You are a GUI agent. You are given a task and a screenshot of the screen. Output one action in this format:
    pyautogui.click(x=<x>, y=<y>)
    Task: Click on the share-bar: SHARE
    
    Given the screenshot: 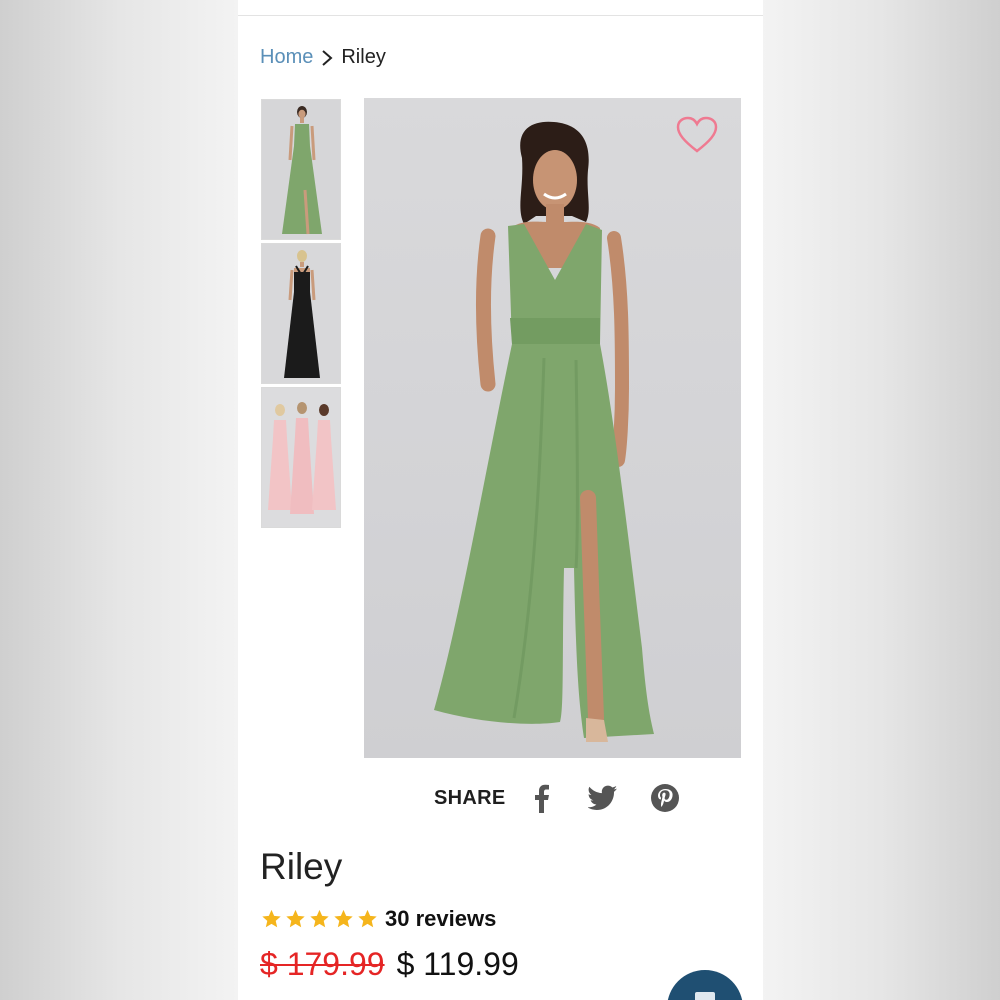 What is the action you would take?
    pyautogui.click(x=572, y=798)
    